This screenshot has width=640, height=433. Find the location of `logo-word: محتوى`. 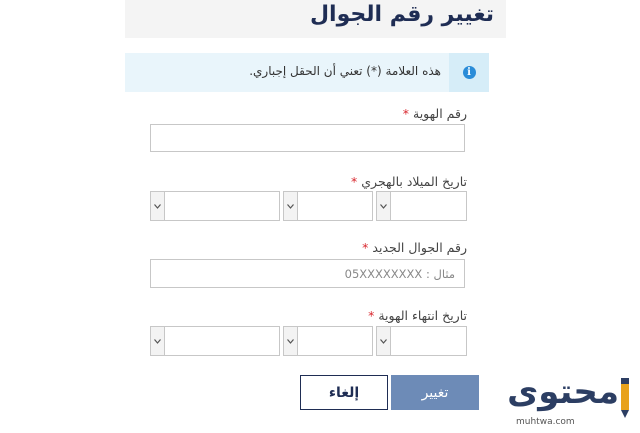

logo-word: محتوى is located at coordinates (563, 392).